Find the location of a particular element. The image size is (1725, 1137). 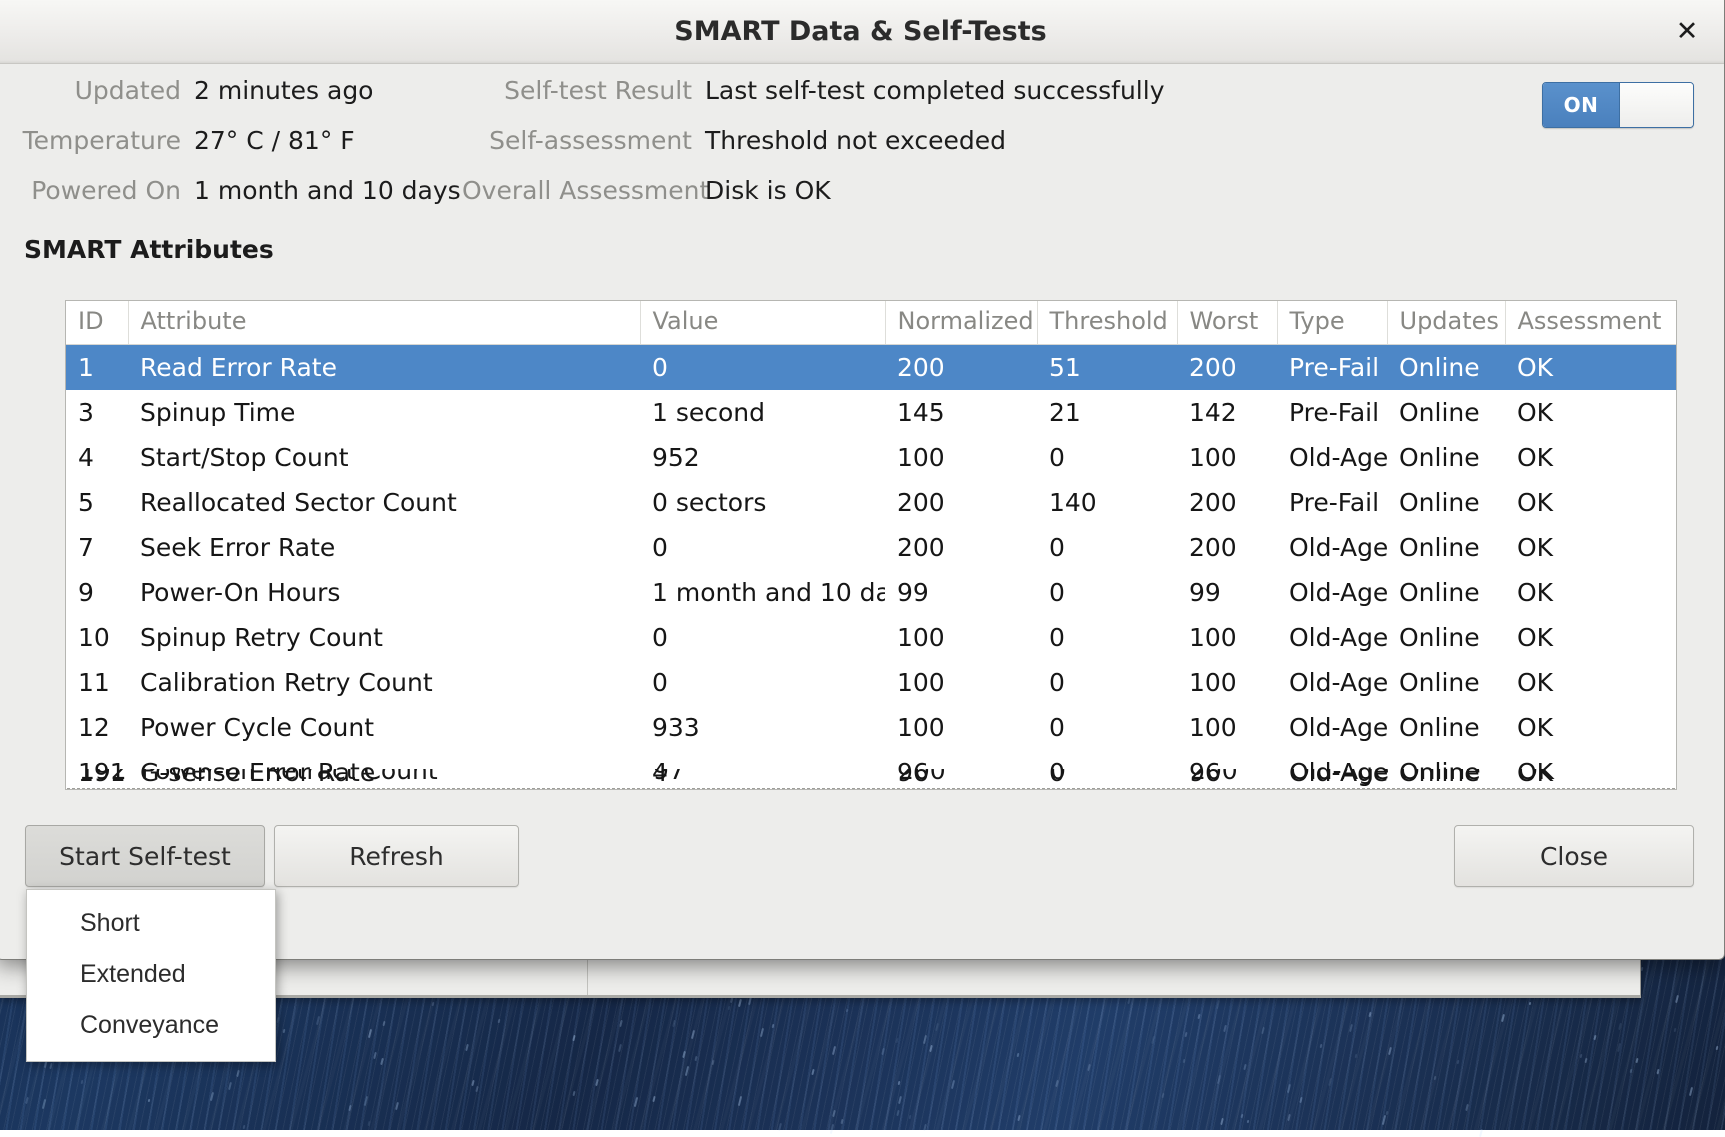

column-header-attribute: Attribute is located at coordinates (384, 323).